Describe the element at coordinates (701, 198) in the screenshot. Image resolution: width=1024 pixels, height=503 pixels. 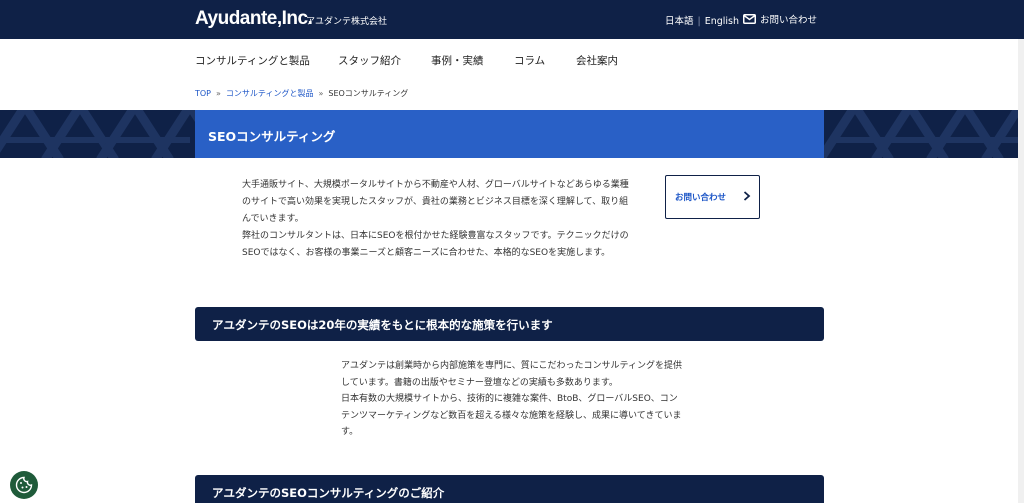
I see `contact-button-label: お問い合わせ` at that location.